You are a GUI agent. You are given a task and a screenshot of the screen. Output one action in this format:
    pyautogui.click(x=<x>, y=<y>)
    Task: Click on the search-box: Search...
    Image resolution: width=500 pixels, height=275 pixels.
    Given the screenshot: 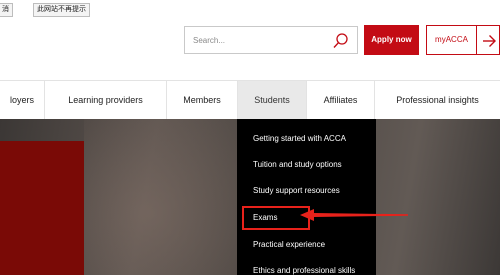 What is the action you would take?
    pyautogui.click(x=271, y=40)
    